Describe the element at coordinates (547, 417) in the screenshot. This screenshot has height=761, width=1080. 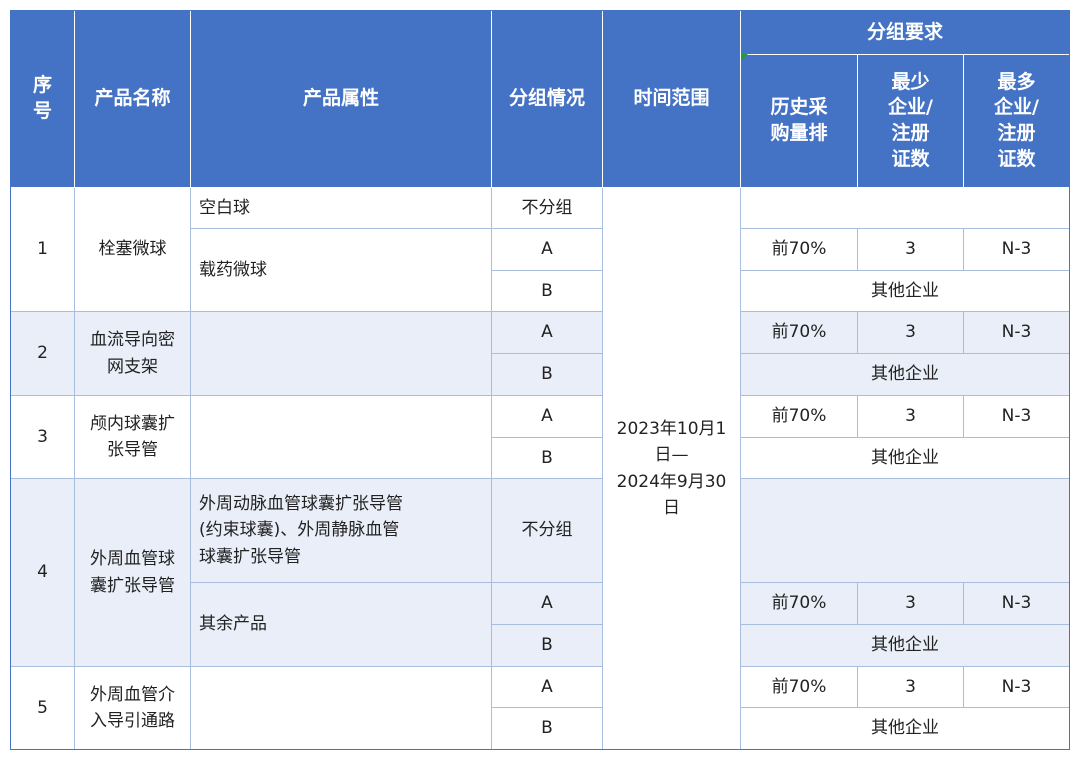
I see `row3-group-a: A` at that location.